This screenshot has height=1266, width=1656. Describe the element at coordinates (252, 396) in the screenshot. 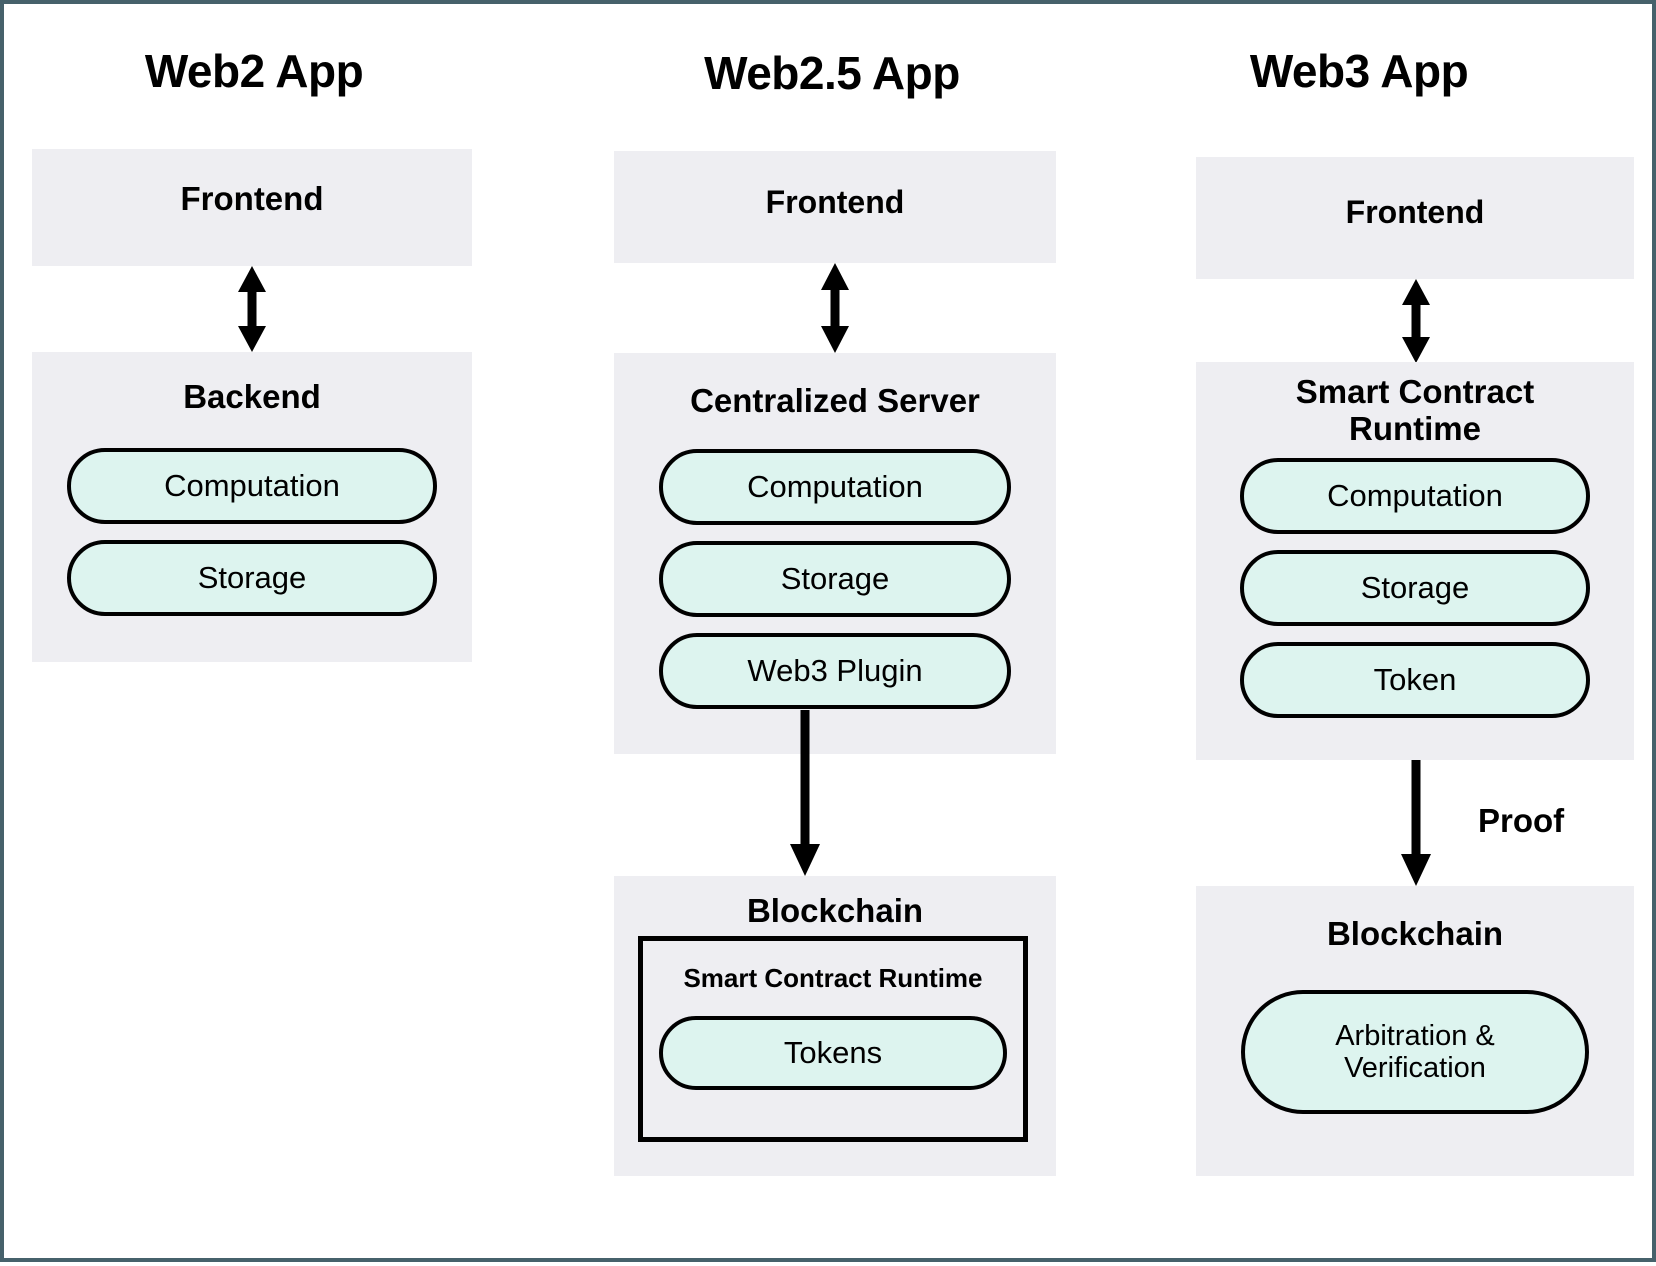

I see `panel-title-web2-backend: Backend` at that location.